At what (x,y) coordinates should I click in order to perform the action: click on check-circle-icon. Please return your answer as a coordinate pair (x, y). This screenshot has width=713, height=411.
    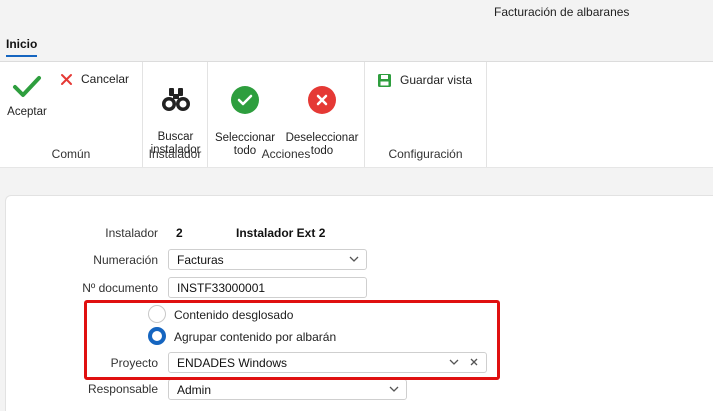
    Looking at the image, I should click on (245, 100).